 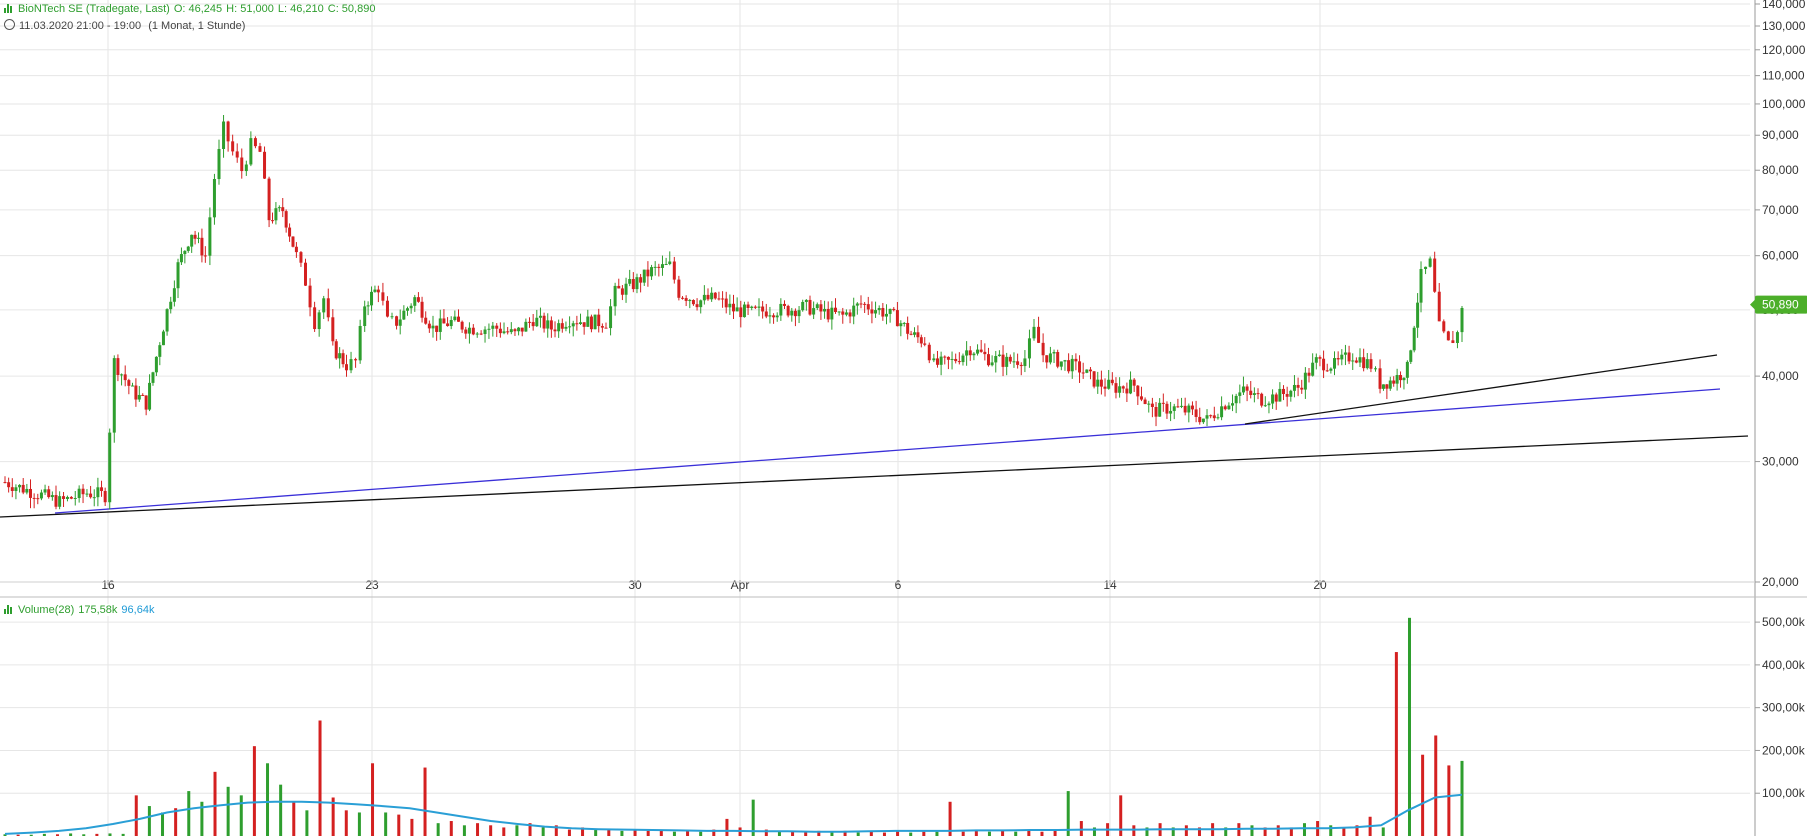 I want to click on volume-label: Volume(28), so click(x=46, y=610).